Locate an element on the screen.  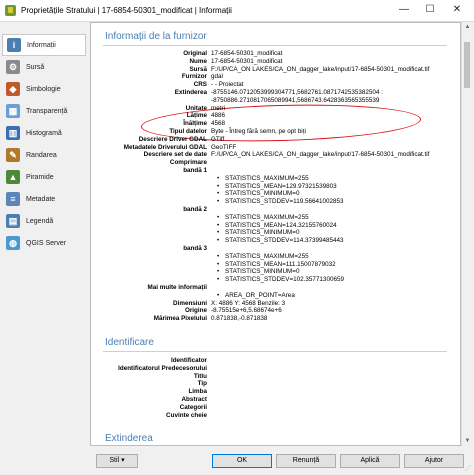
field-value: GeoTIFF is located at coordinates (224, 147).